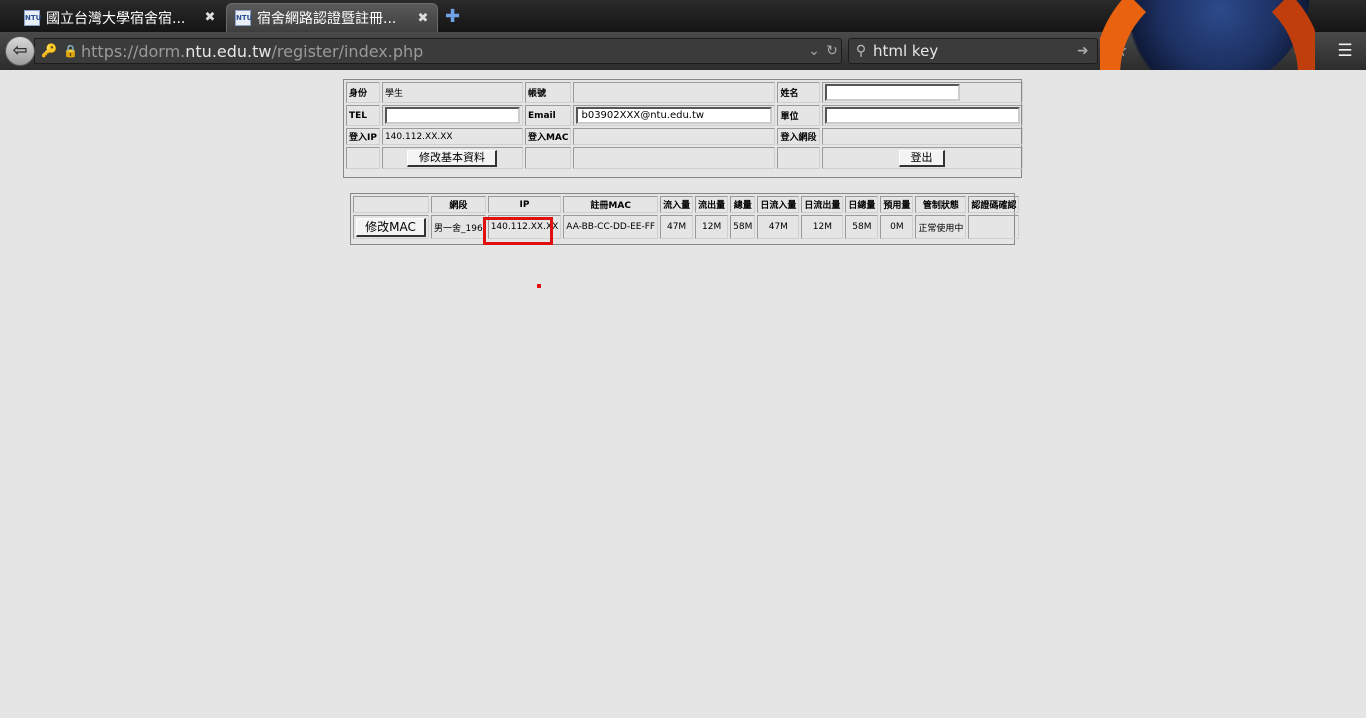  What do you see at coordinates (994, 227) in the screenshot?
I see `auth-cell` at bounding box center [994, 227].